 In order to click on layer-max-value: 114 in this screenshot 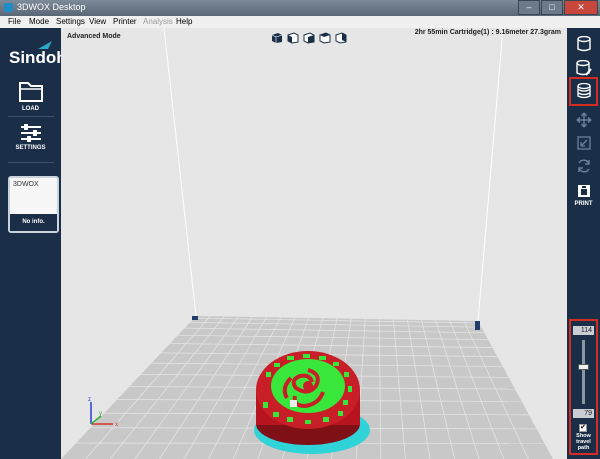, I will do `click(583, 330)`.